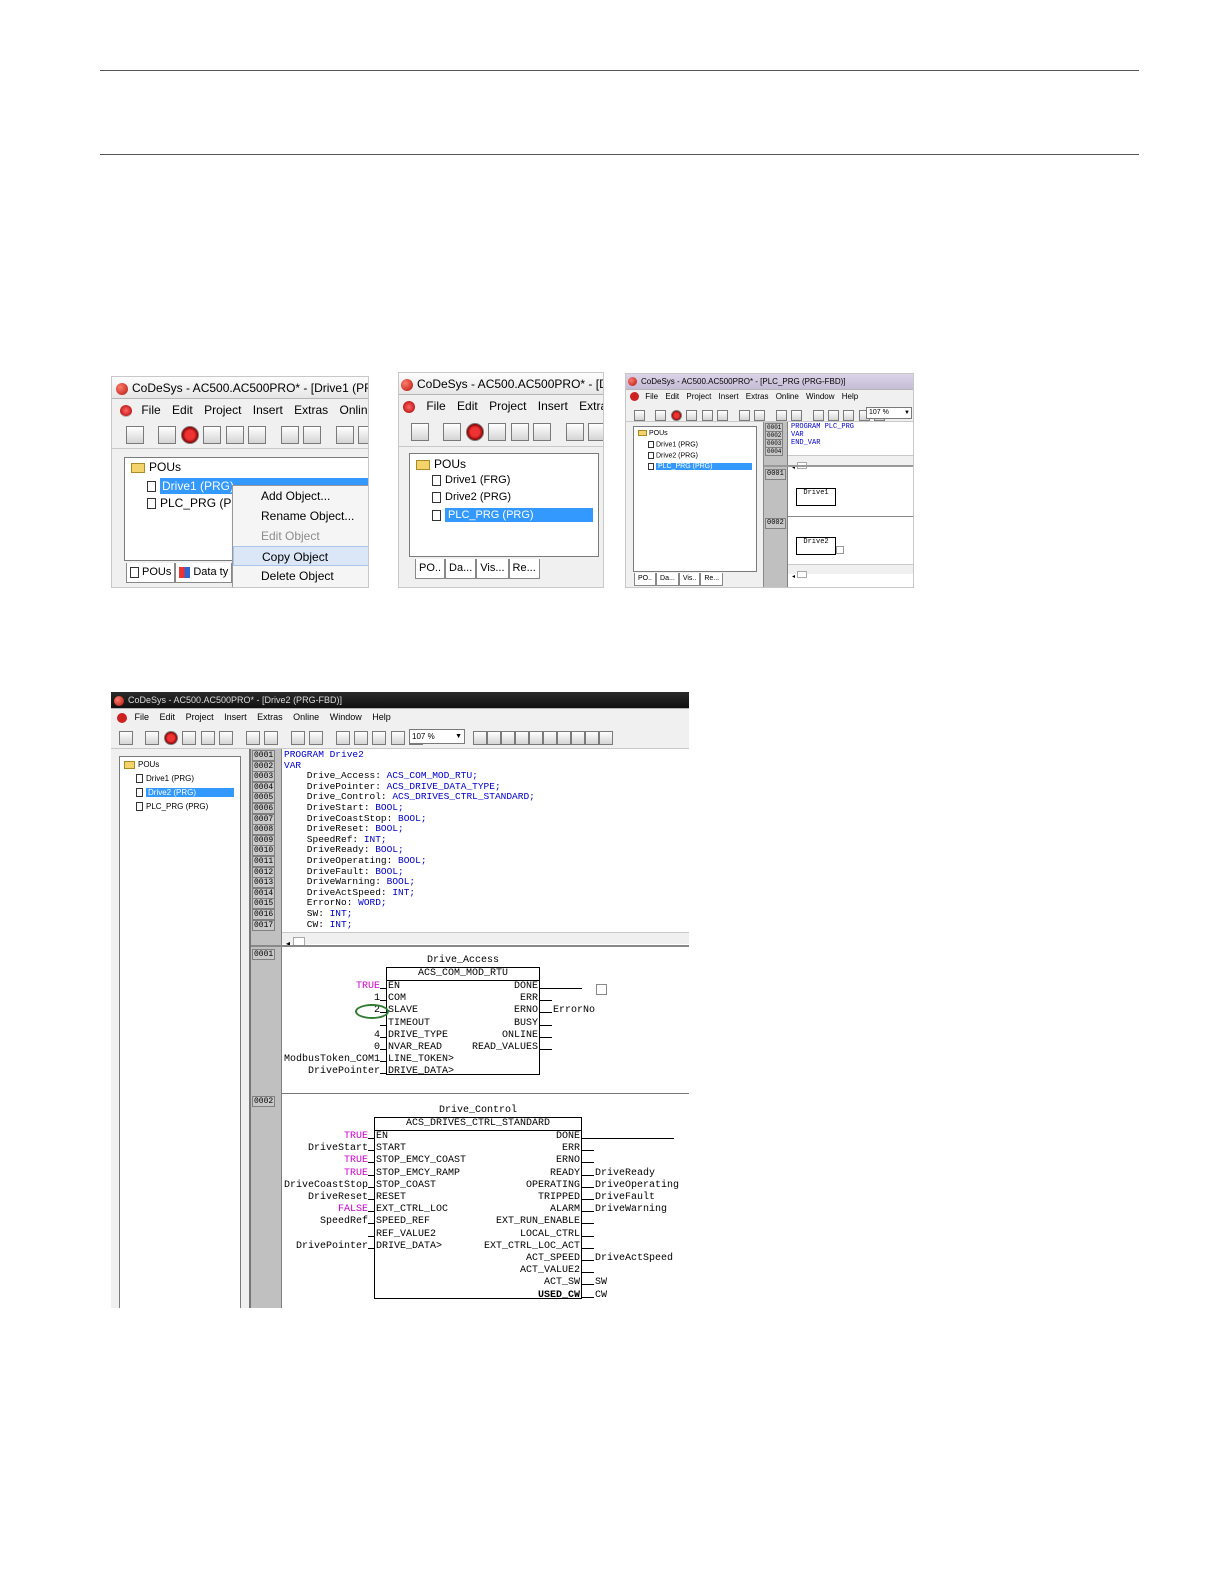 The image size is (1224, 1584). What do you see at coordinates (592, 737) in the screenshot?
I see `negate-icon` at bounding box center [592, 737].